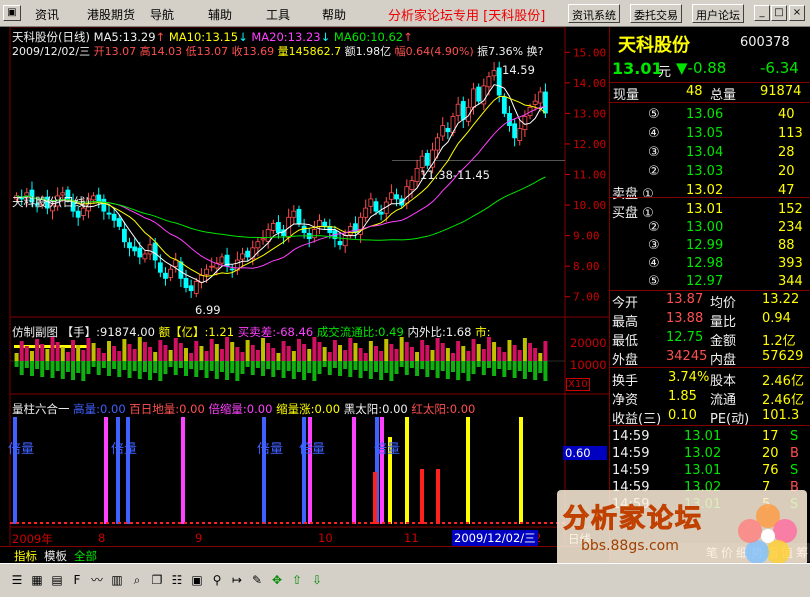 The image size is (810, 597). I want to click on sub1-axis-mid: 10000, so click(588, 365).